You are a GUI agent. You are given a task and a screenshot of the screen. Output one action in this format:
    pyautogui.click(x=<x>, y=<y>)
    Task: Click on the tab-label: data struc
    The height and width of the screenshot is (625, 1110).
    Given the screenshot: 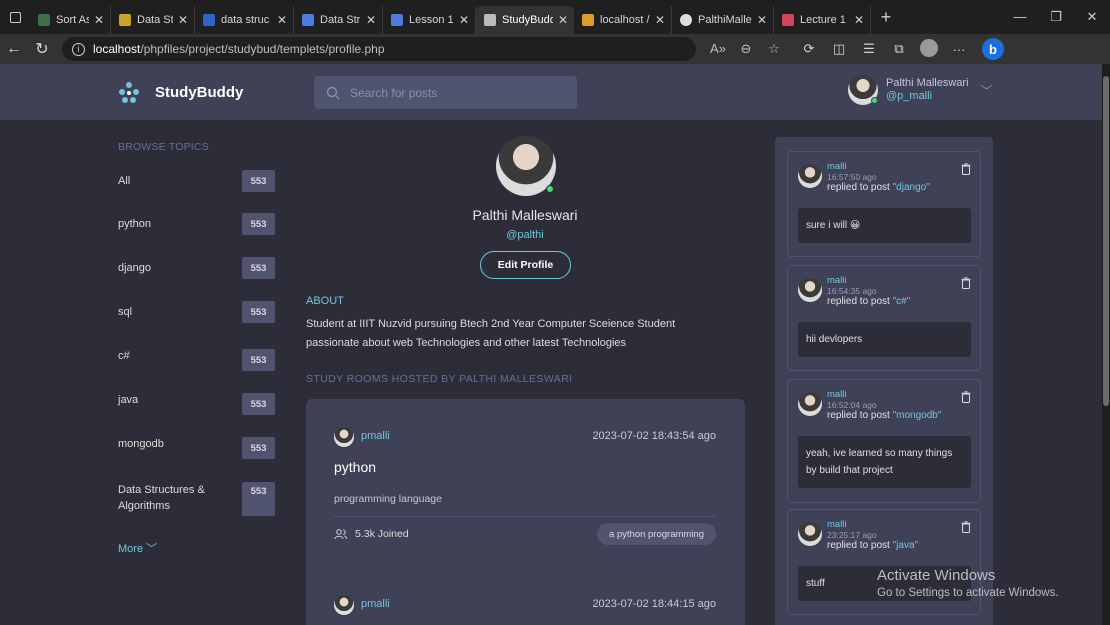 What is the action you would take?
    pyautogui.click(x=245, y=20)
    